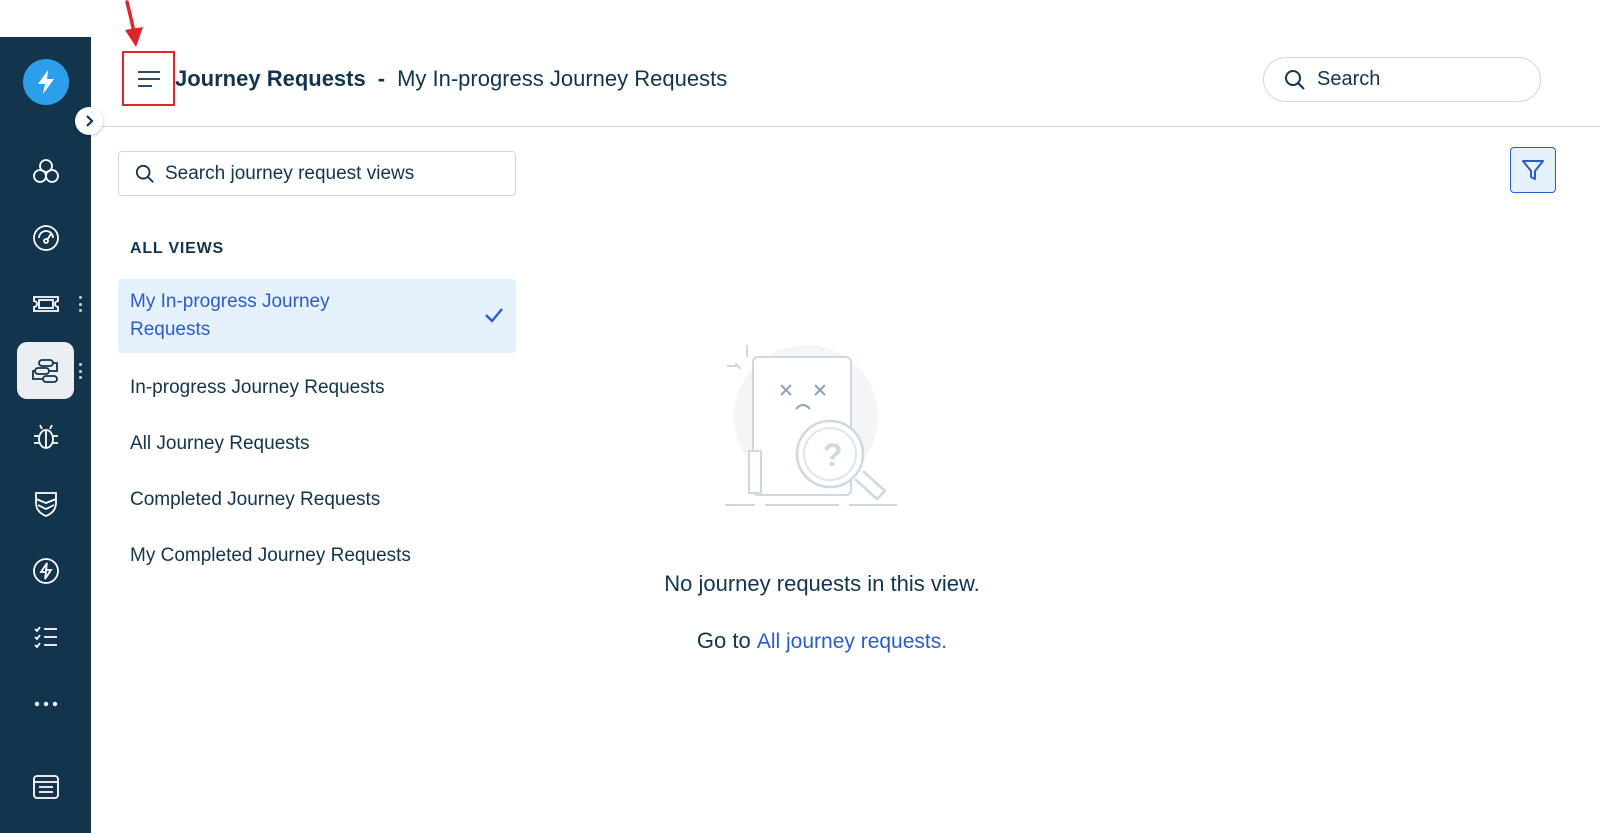 The width and height of the screenshot is (1600, 833). What do you see at coordinates (80, 371) in the screenshot?
I see `journeys-more-icon` at bounding box center [80, 371].